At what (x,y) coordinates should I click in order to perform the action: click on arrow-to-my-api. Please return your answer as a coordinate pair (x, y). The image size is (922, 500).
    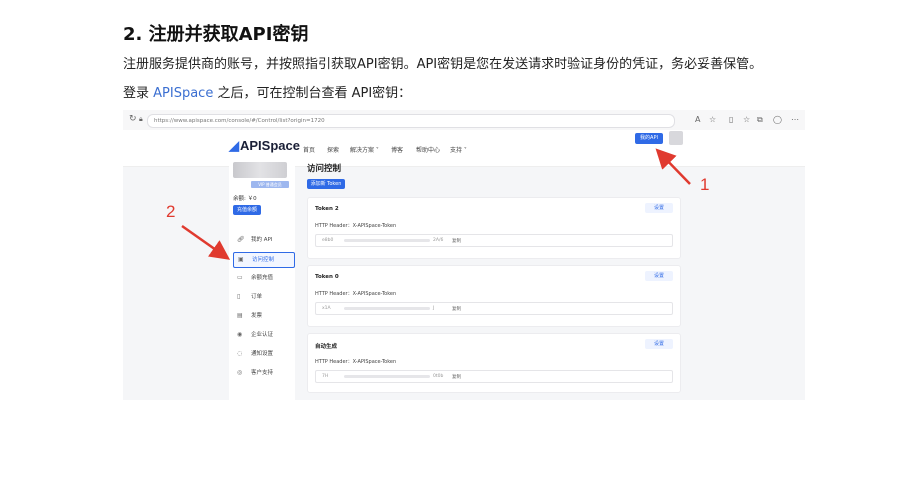
    Looking at the image, I should click on (673, 166).